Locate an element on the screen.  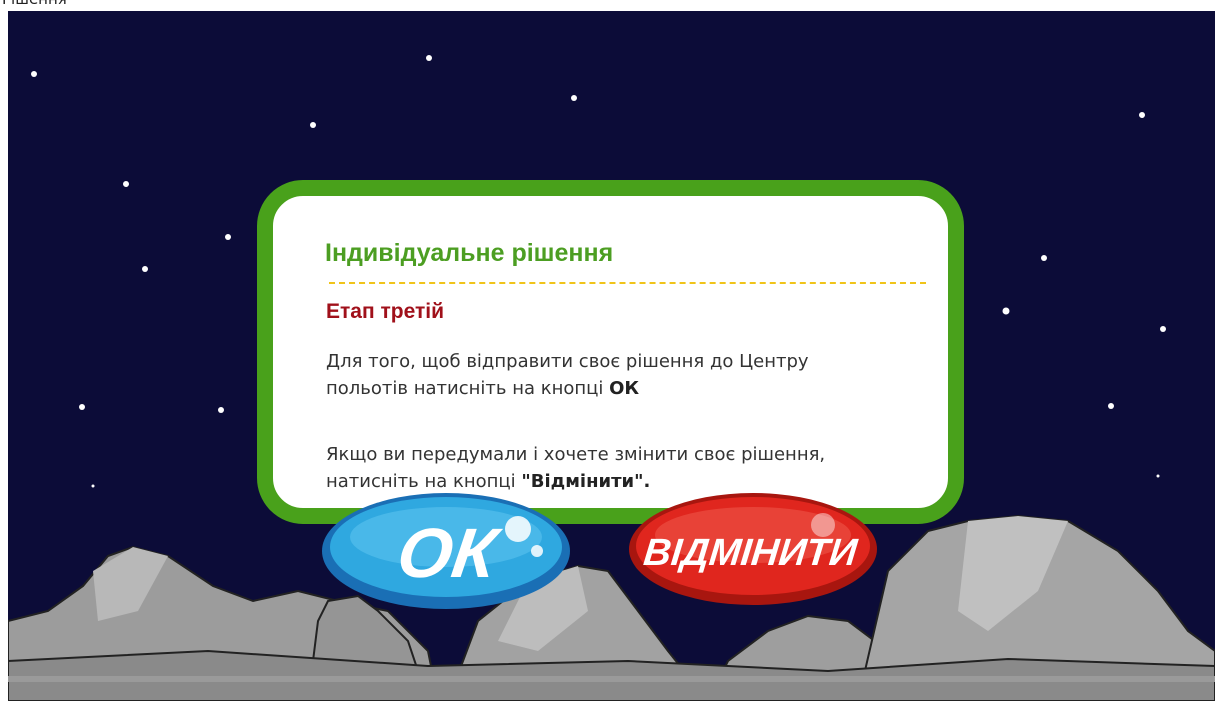
dialog-title: Індивідуальне рішення is located at coordinates (469, 253).